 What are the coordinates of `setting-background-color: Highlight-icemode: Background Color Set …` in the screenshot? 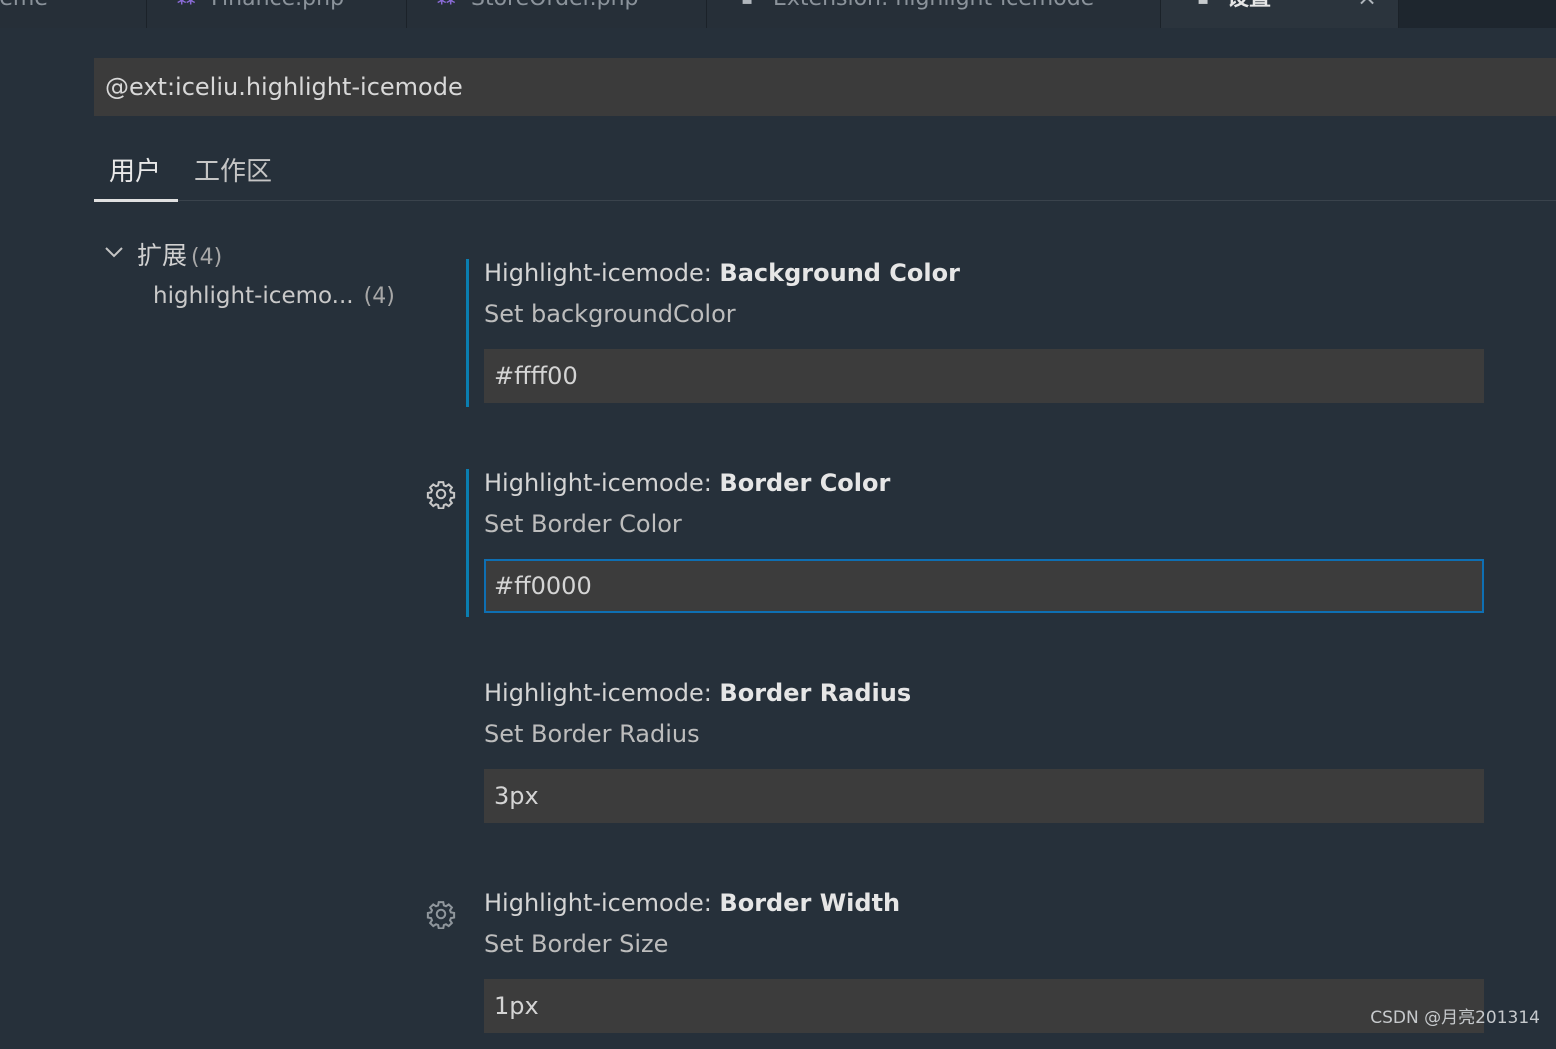 It's located at (960, 339).